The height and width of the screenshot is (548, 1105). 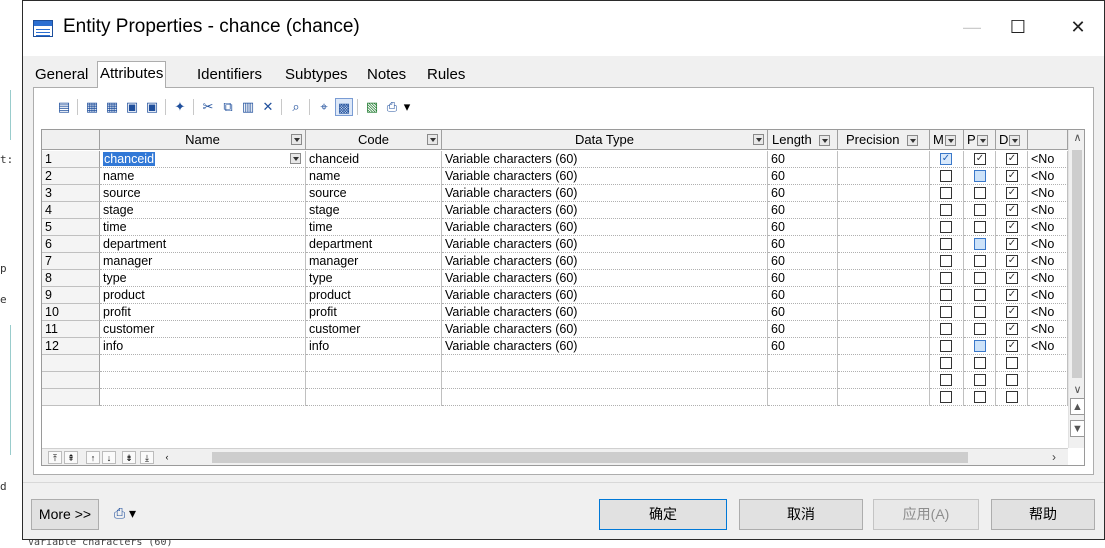 What do you see at coordinates (65, 514) in the screenshot?
I see `more-button: More >>` at bounding box center [65, 514].